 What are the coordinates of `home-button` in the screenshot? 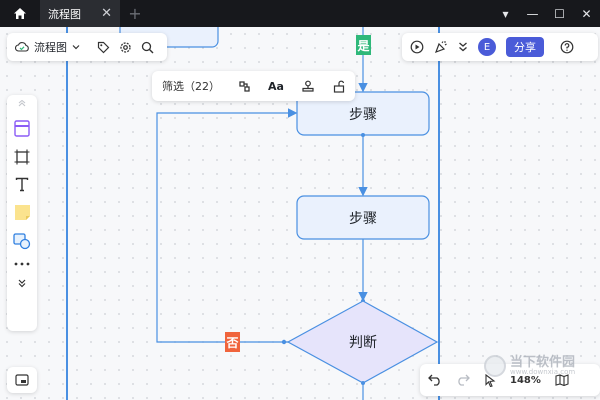 It's located at (20, 13).